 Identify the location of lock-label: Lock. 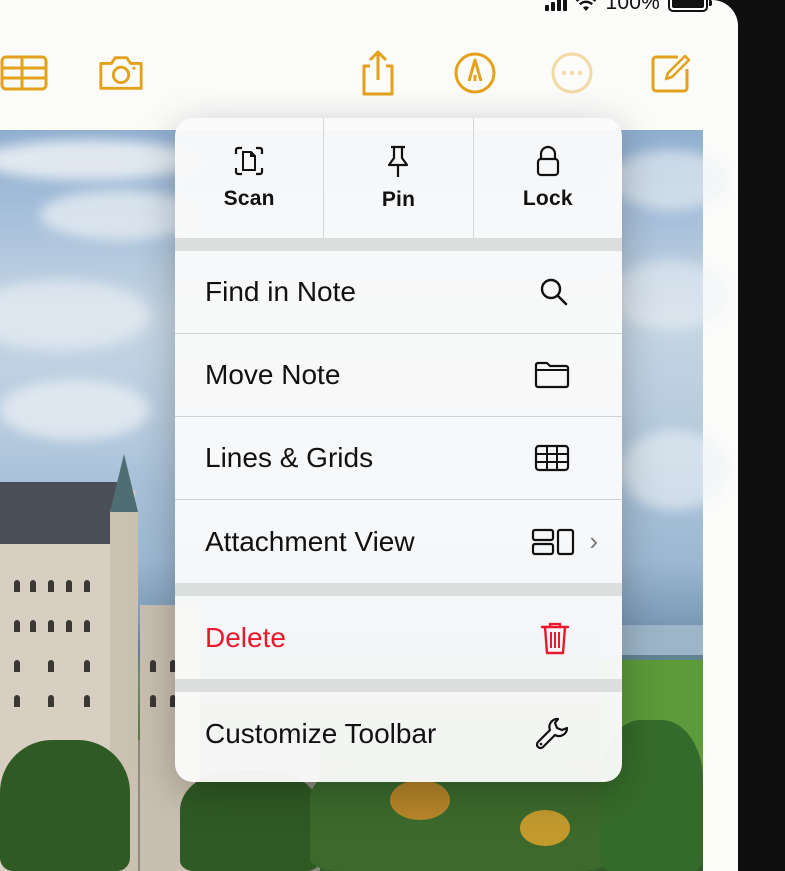
(547, 198).